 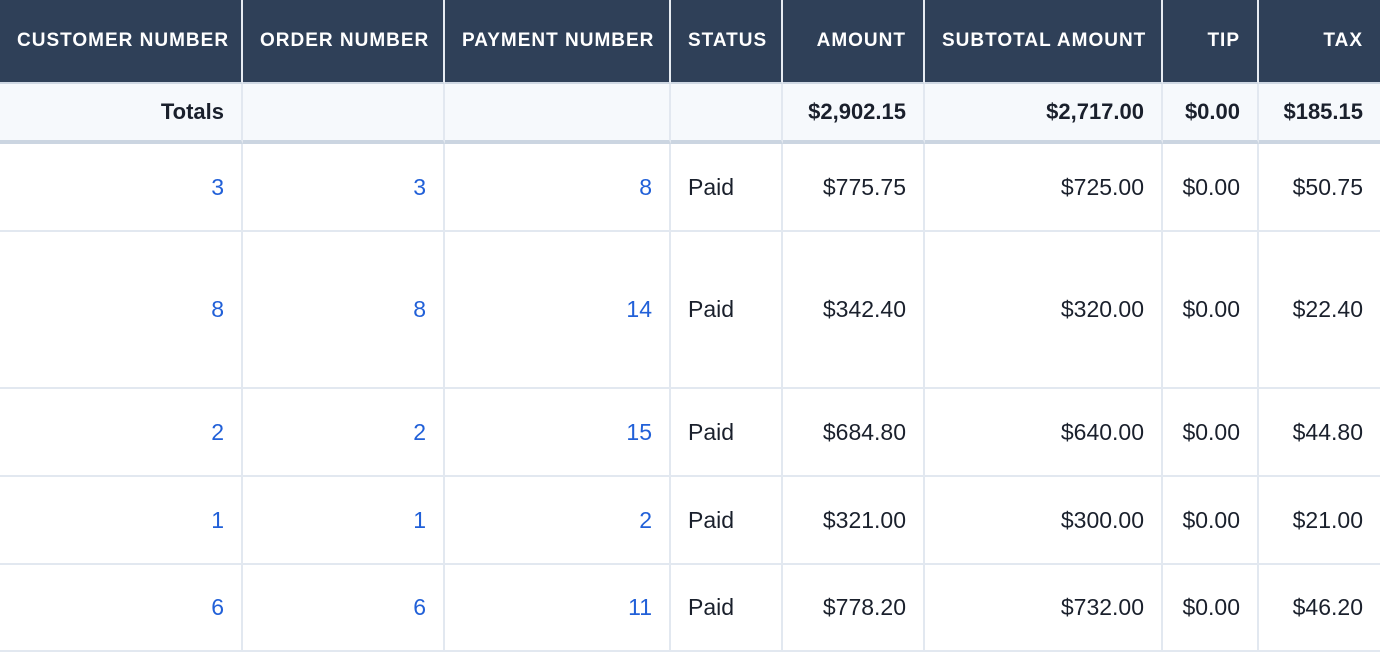 What do you see at coordinates (1319, 521) in the screenshot?
I see `tax-cell: $21.00` at bounding box center [1319, 521].